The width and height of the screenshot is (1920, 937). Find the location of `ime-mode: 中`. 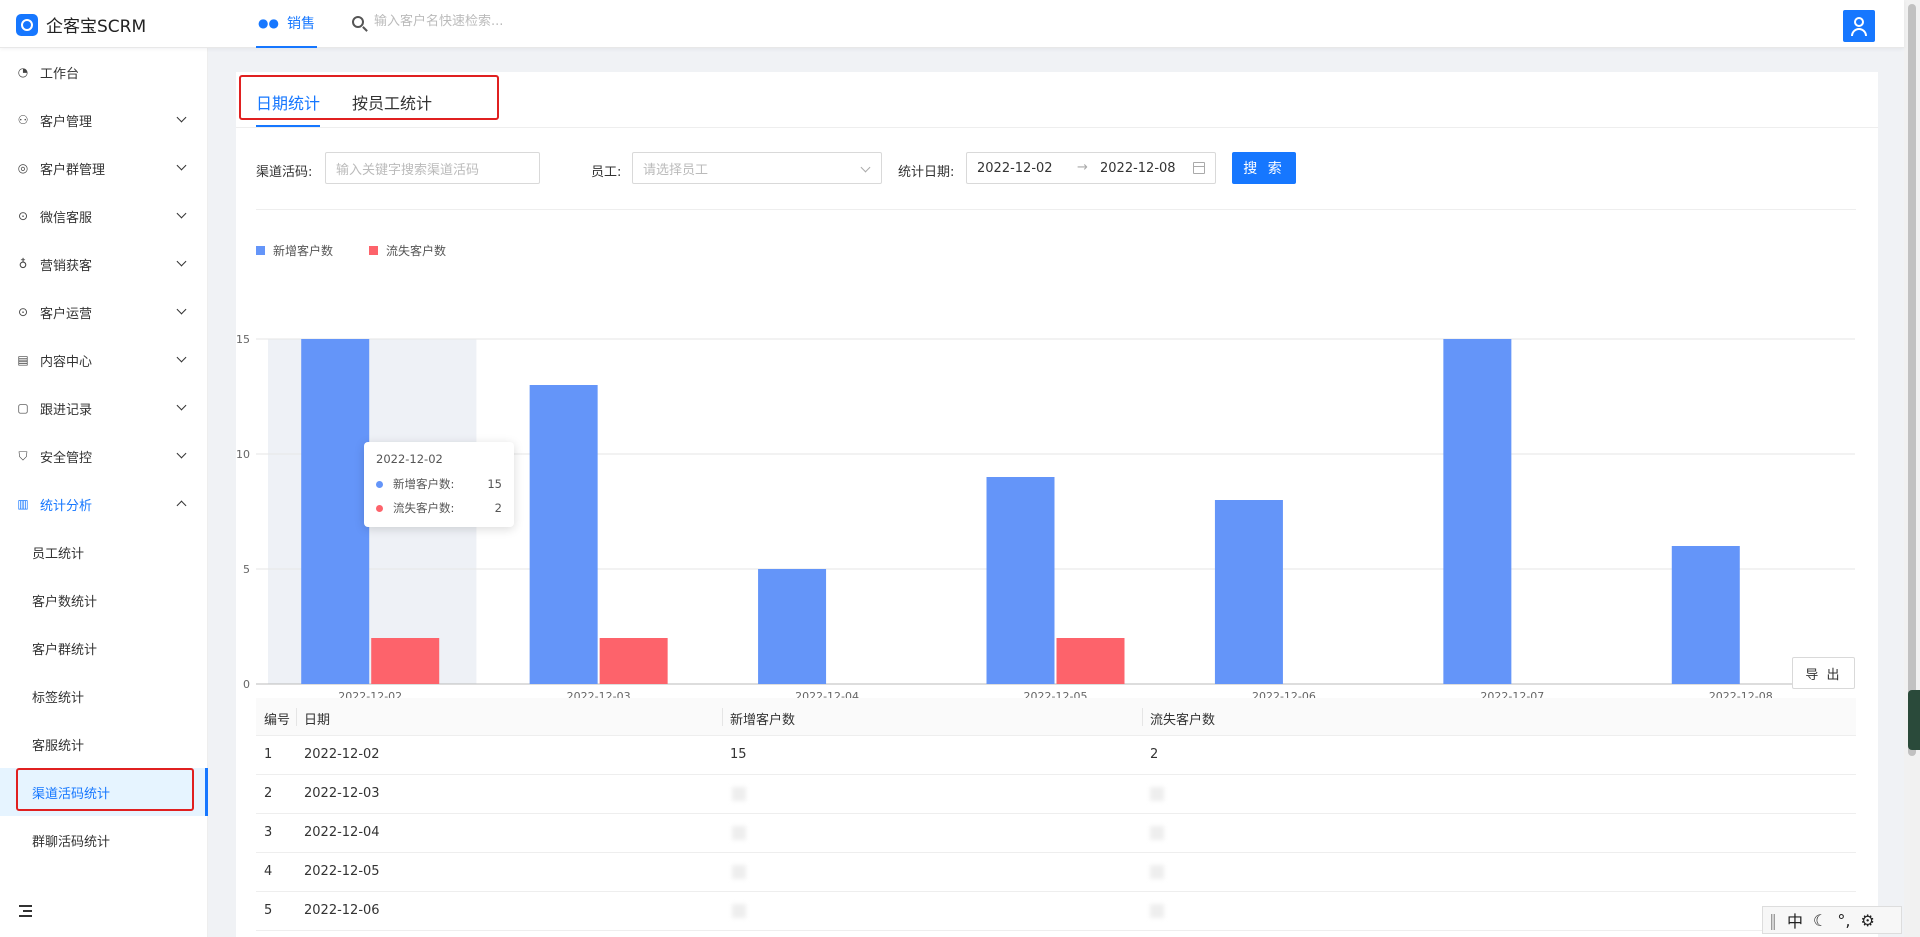

ime-mode: 中 is located at coordinates (1795, 920).